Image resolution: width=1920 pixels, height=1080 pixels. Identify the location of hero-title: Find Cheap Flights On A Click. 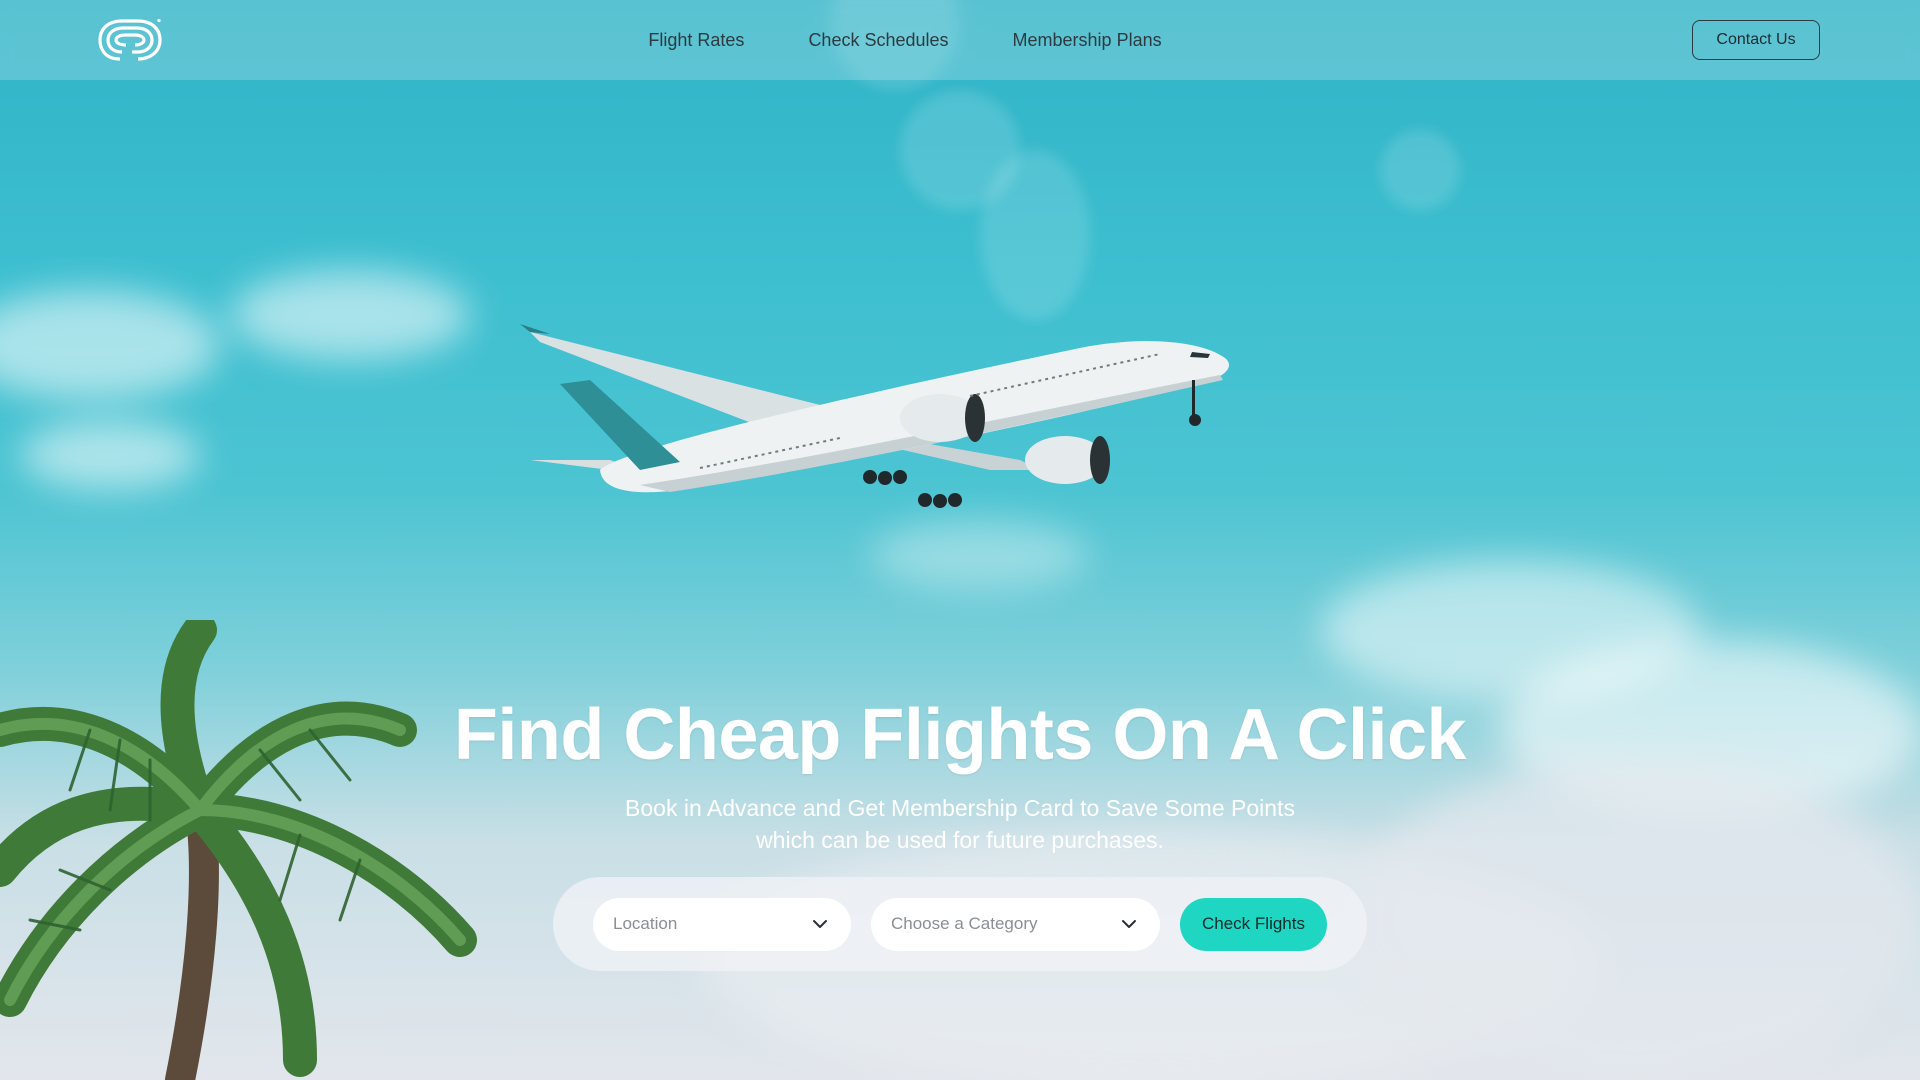
(960, 735).